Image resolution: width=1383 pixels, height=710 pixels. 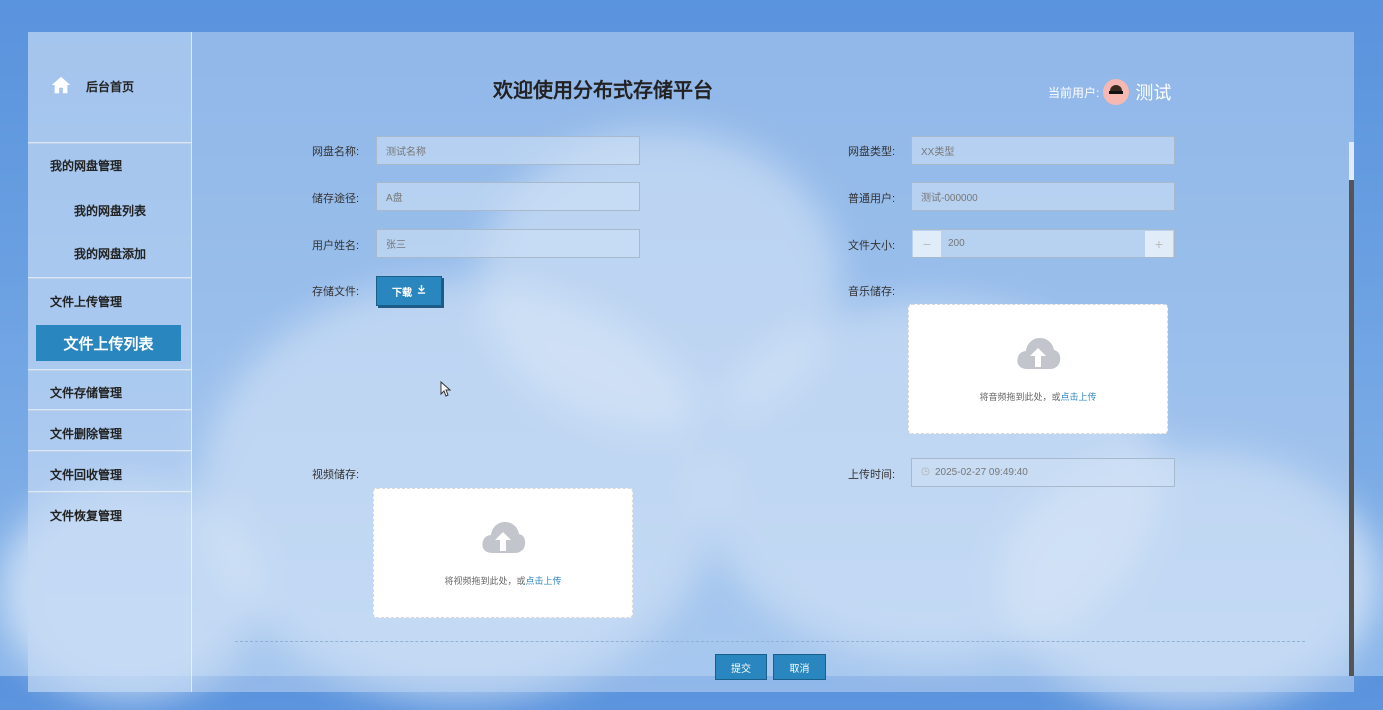 I want to click on sidebar-item-my-disk-add: 我的网盘添加, so click(x=110, y=253).